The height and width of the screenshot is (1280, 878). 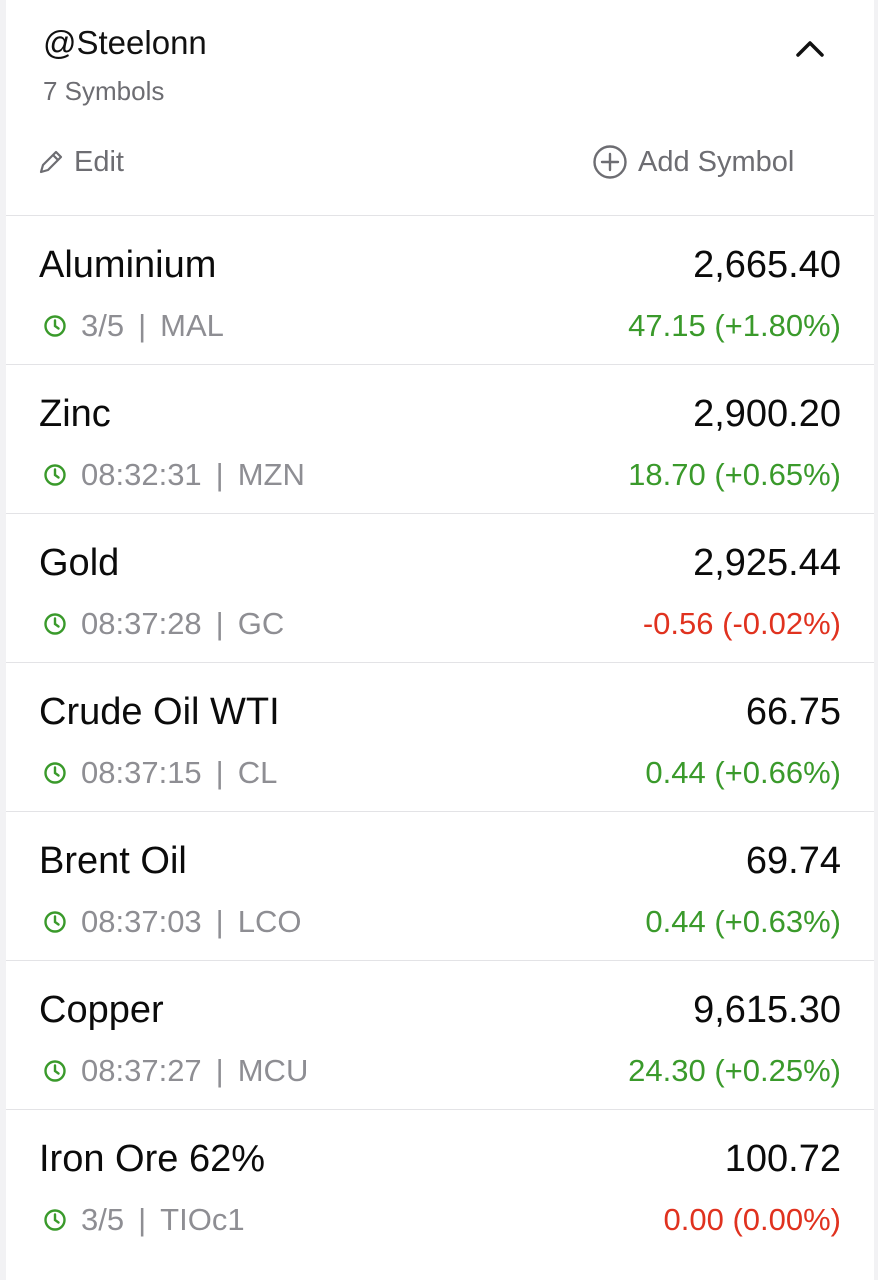 I want to click on price-change: 24.30 (+0.25%), so click(x=734, y=1070).